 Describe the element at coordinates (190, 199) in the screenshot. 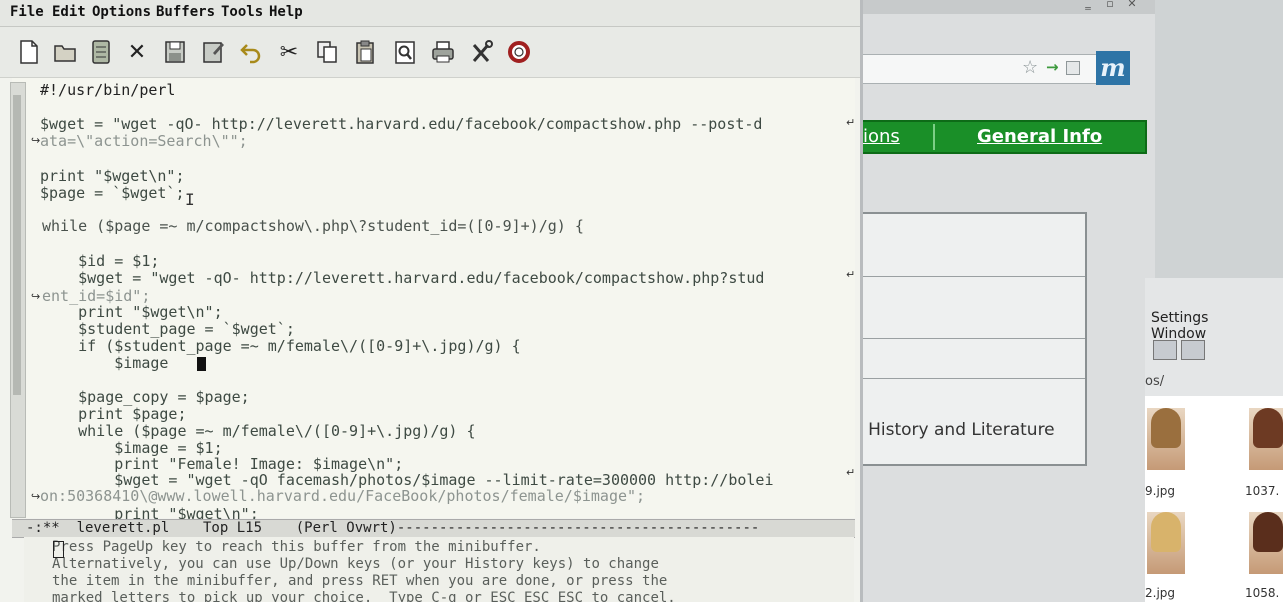

I see `mouse-ibeam-cursor: I` at that location.